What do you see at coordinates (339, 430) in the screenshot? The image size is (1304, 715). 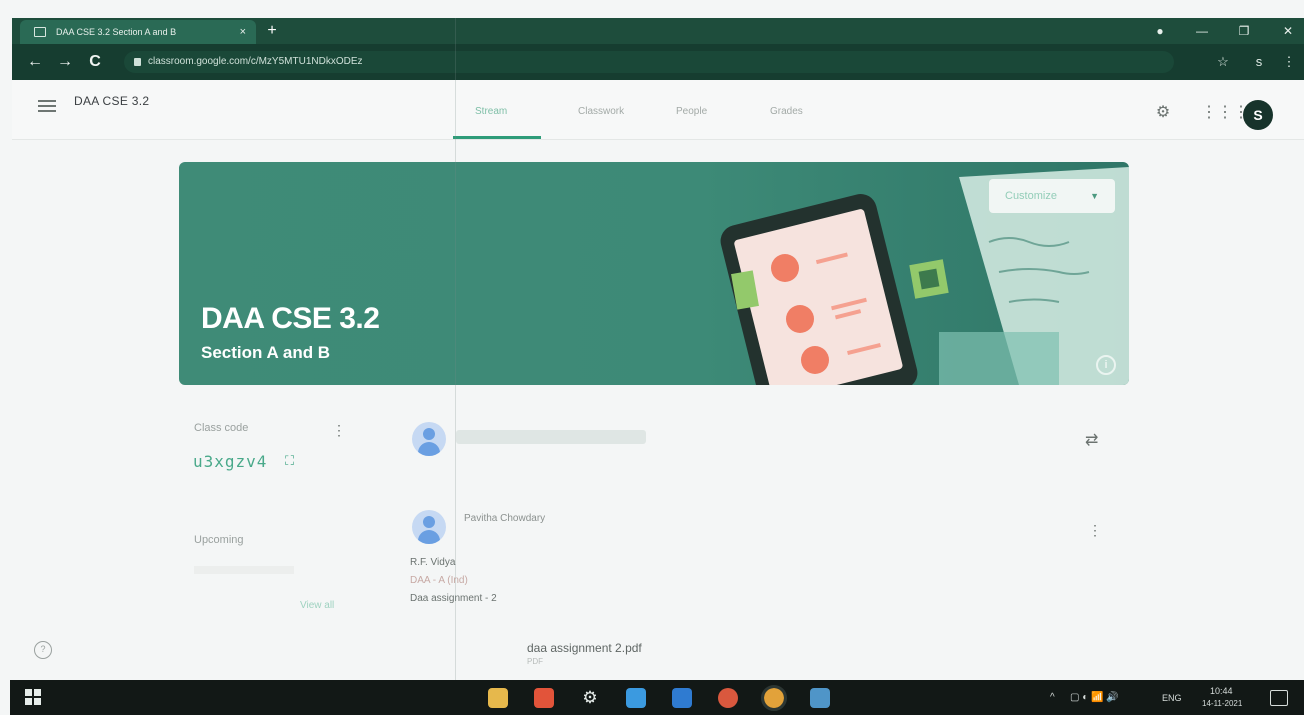 I see `class-code-more-icon: ⋮` at bounding box center [339, 430].